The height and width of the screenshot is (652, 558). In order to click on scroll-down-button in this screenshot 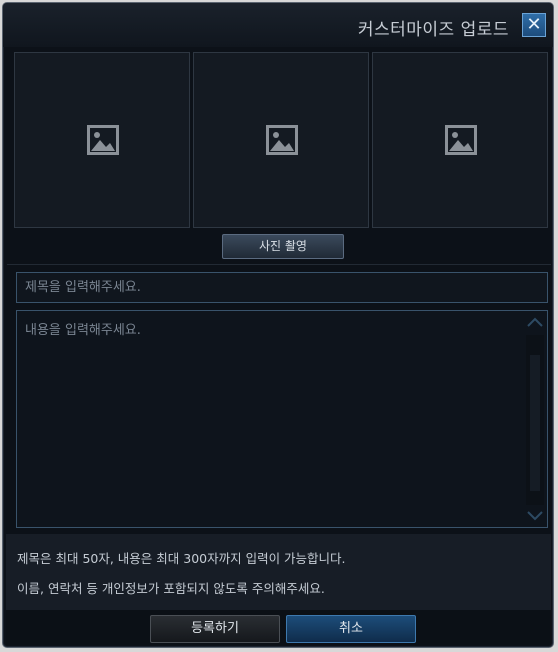, I will do `click(535, 515)`.